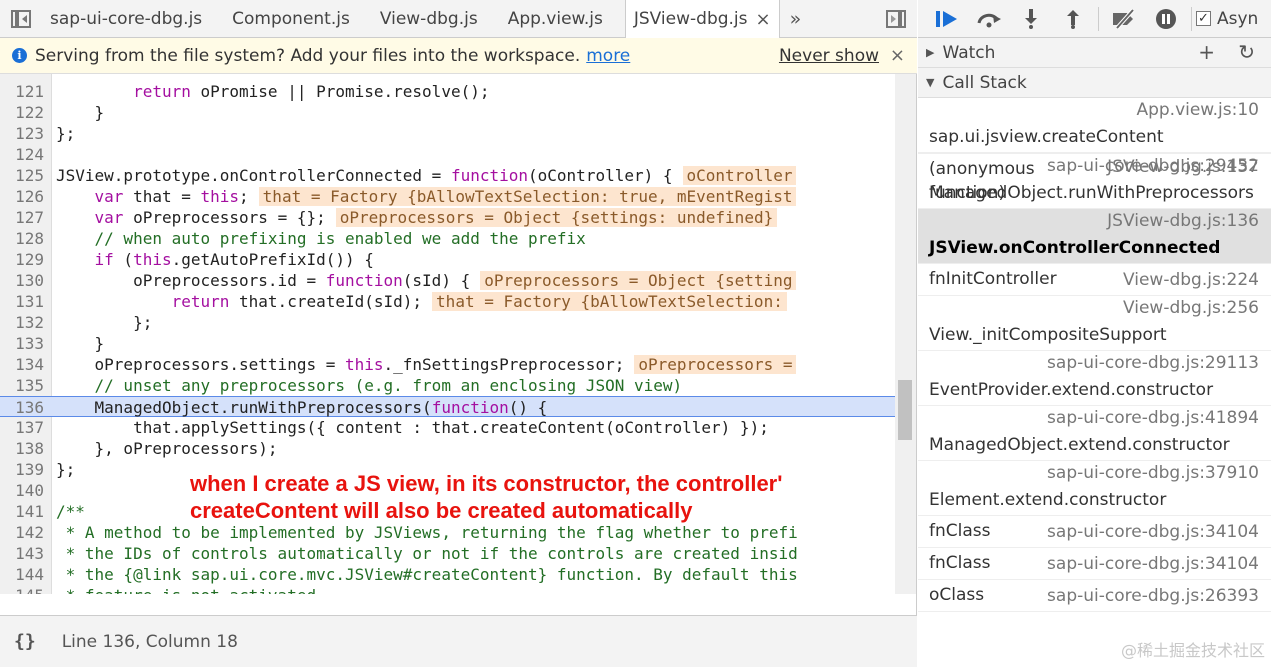  What do you see at coordinates (608, 56) in the screenshot?
I see `more-link: more` at bounding box center [608, 56].